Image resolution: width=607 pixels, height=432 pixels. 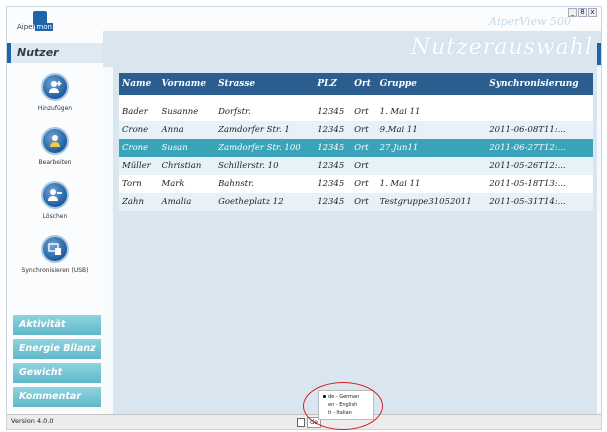 What do you see at coordinates (431, 84) in the screenshot?
I see `col-gruppe: Gruppe` at bounding box center [431, 84].